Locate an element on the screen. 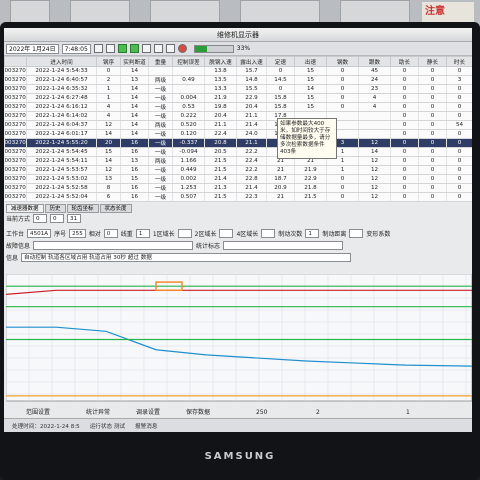  info-field: 自动控制 轨道各区域占用 轨道占用 30秒 超过 数据 is located at coordinates (186, 258).